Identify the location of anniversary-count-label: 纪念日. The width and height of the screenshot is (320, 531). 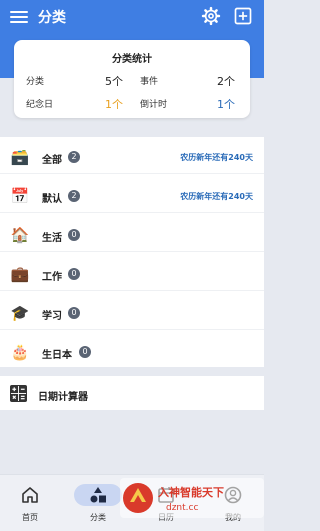
(40, 105).